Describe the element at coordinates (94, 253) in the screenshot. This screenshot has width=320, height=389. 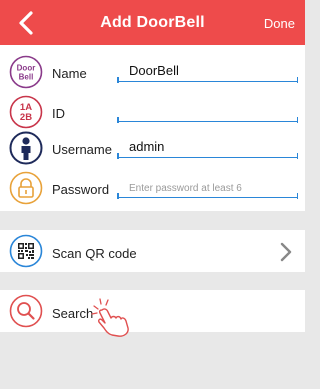
I see `scan-qr-code-label: Scan QR code` at that location.